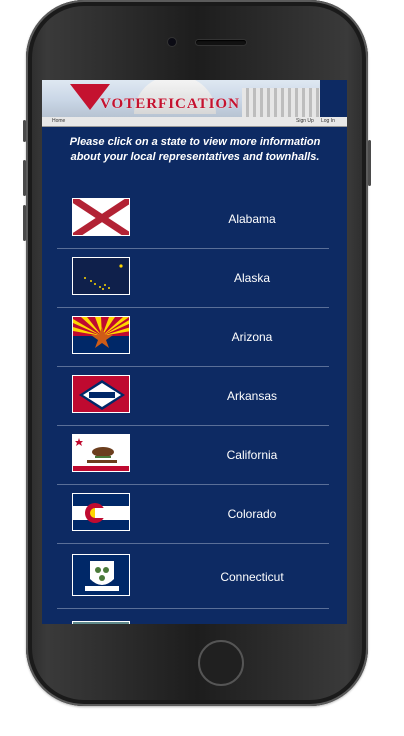 The width and height of the screenshot is (404, 736). Describe the element at coordinates (328, 121) in the screenshot. I see `nav-login-link: Log In` at that location.